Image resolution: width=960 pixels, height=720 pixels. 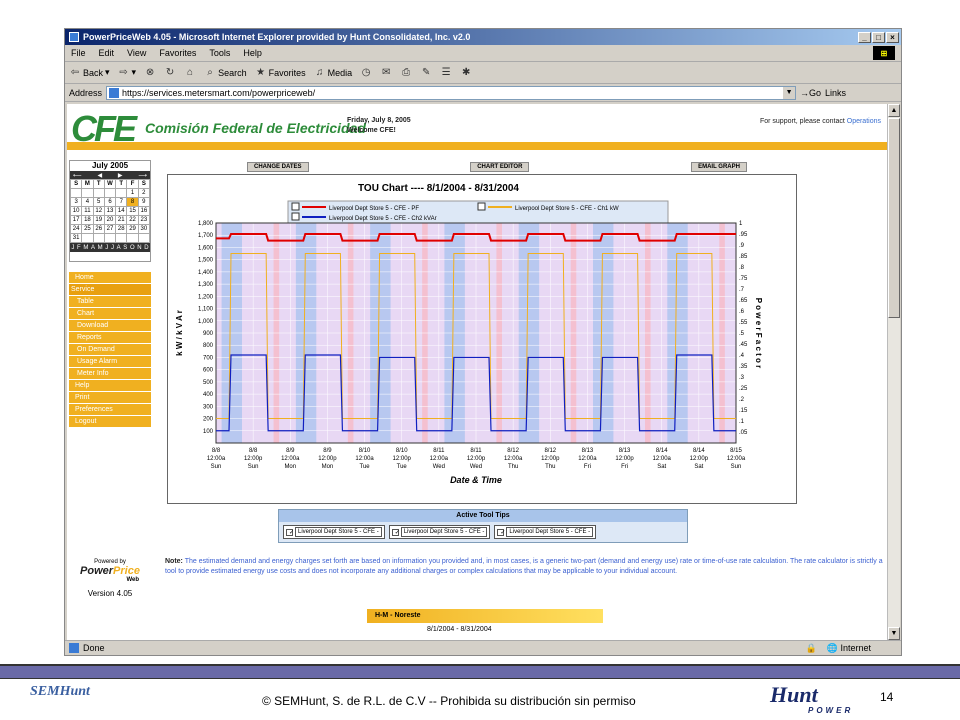 I want to click on favorites-button: ★ Favorites, so click(x=280, y=73).